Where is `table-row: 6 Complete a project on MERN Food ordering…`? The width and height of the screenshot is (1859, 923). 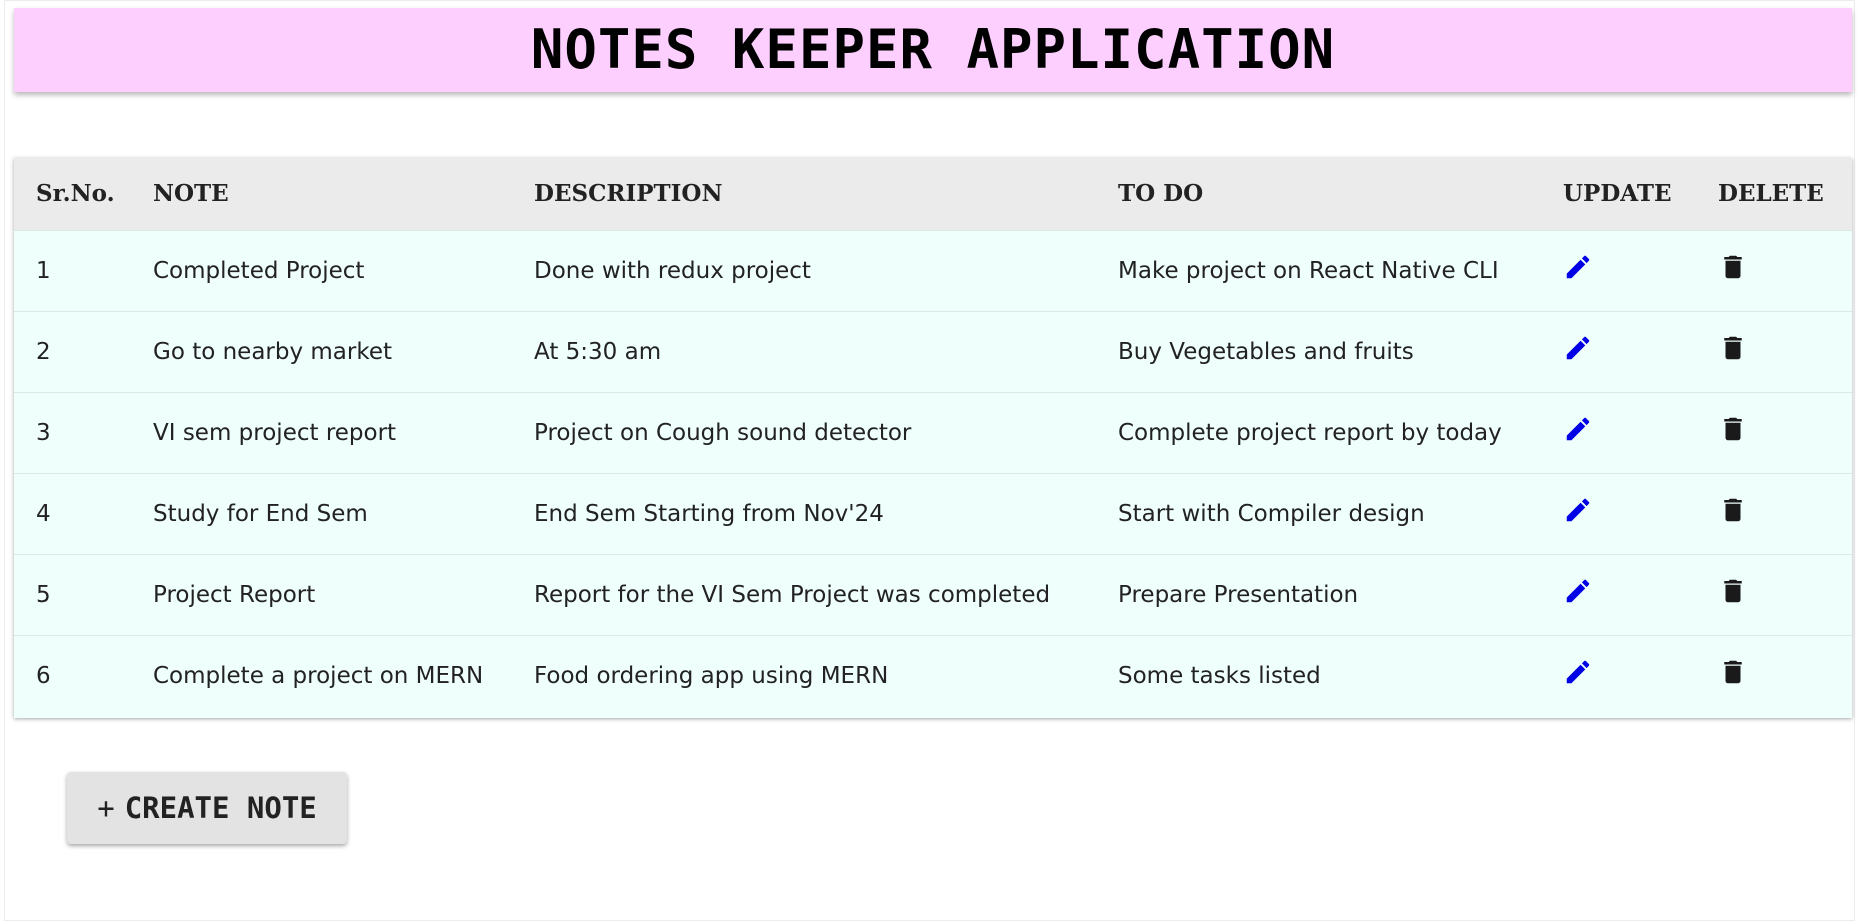 table-row: 6 Complete a project on MERN Food ordering… is located at coordinates (933, 675).